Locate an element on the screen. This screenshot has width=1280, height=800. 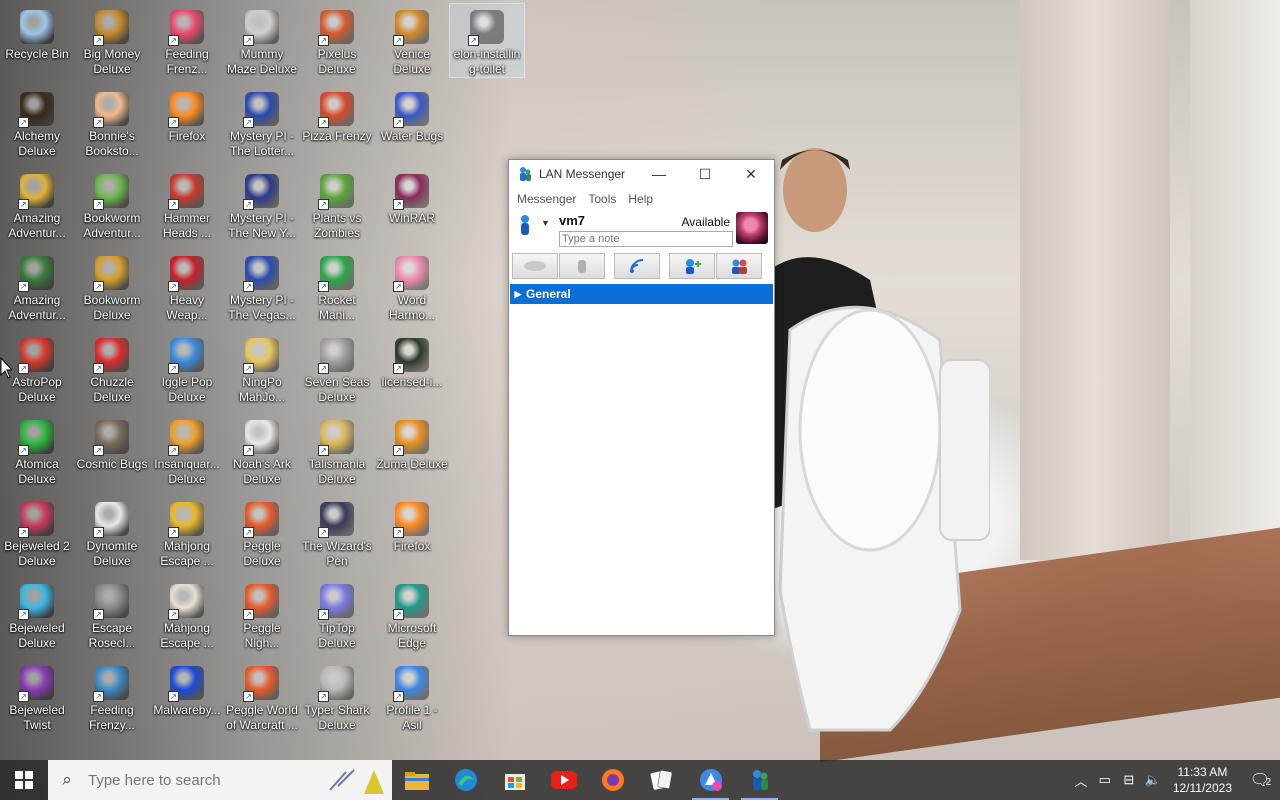
add-contact-button is located at coordinates (692, 266).